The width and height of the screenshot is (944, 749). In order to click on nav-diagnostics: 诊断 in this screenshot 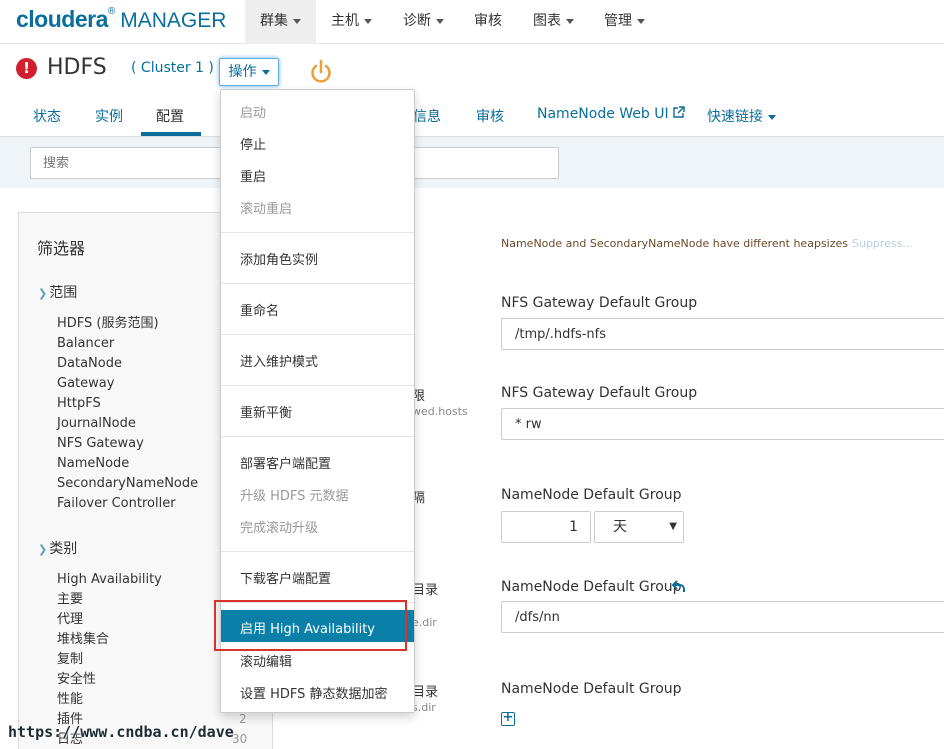, I will do `click(423, 22)`.